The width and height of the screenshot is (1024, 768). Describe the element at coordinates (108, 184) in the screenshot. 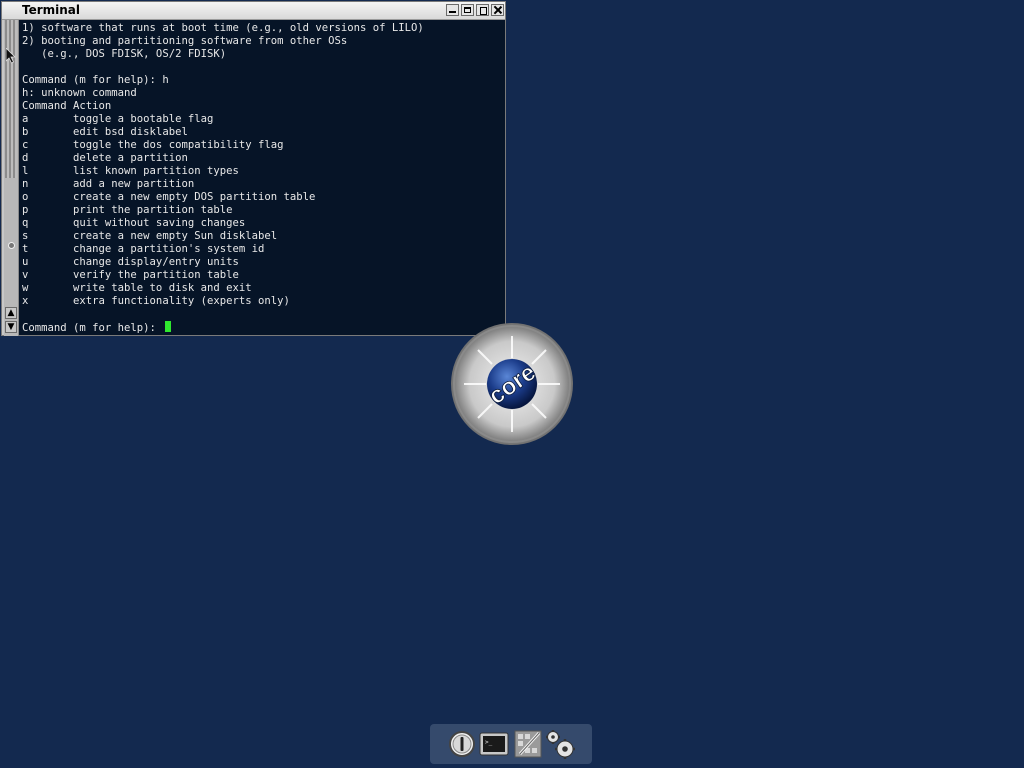

I see `terminal-line: n add a new partition` at that location.